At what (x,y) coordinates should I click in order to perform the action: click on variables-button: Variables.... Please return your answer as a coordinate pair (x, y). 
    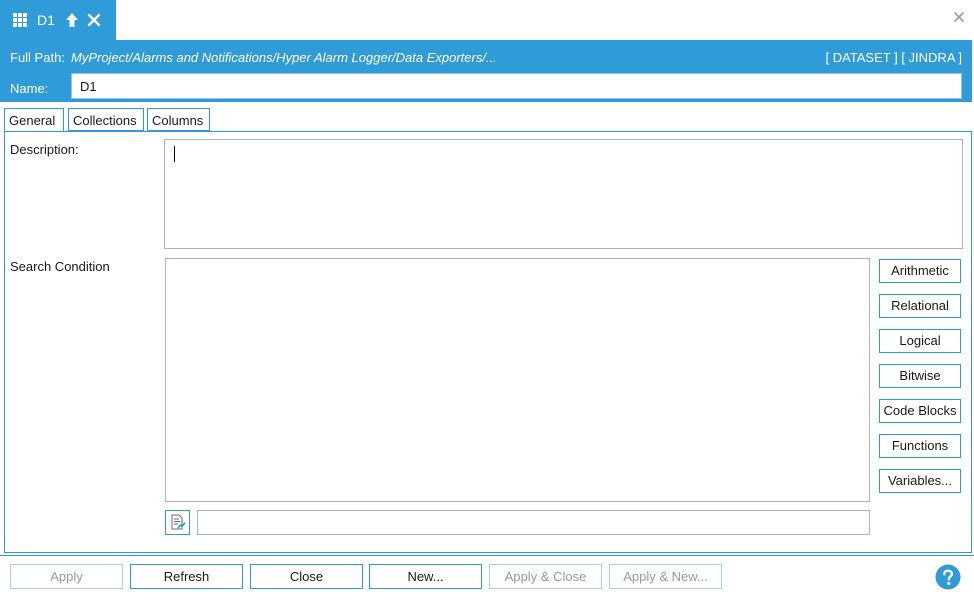
    Looking at the image, I should click on (920, 481).